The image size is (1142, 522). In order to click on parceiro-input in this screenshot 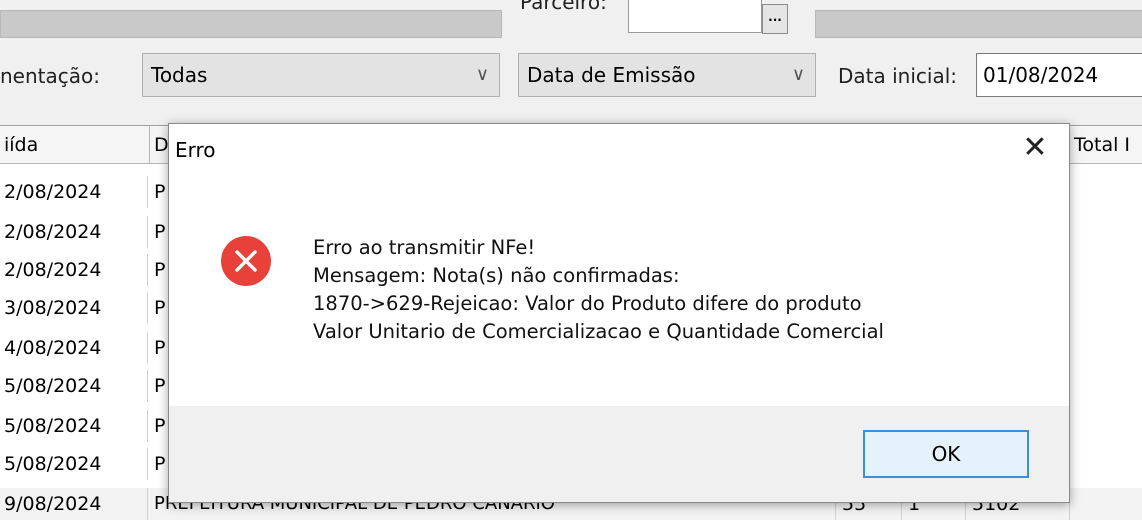, I will do `click(695, 16)`.